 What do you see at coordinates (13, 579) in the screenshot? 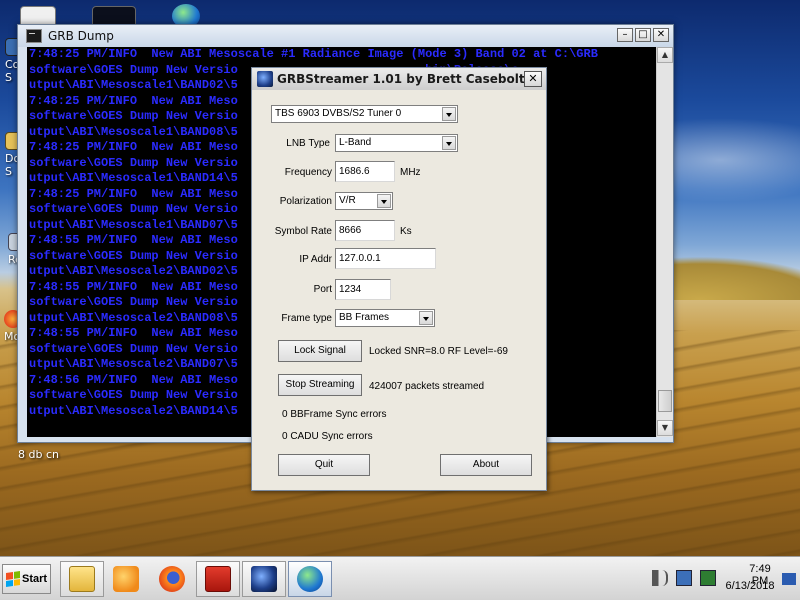
I see `windows-logo-icon` at bounding box center [13, 579].